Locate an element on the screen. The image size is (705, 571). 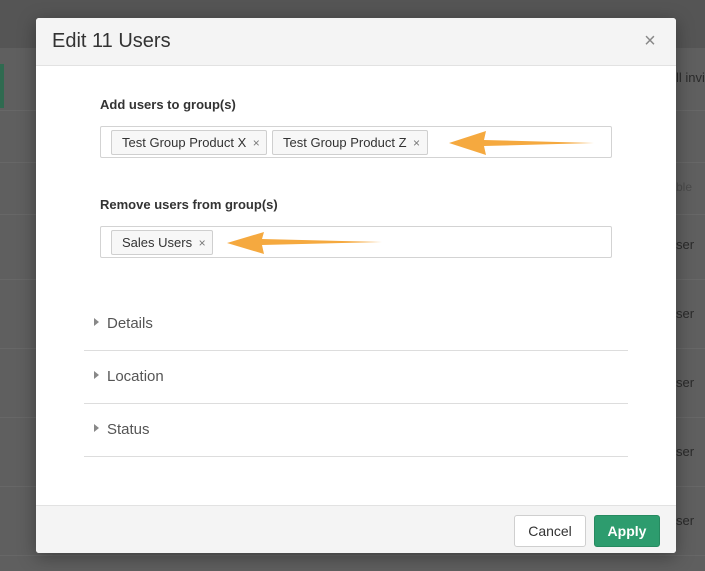
close-icon: × is located at coordinates (650, 41).